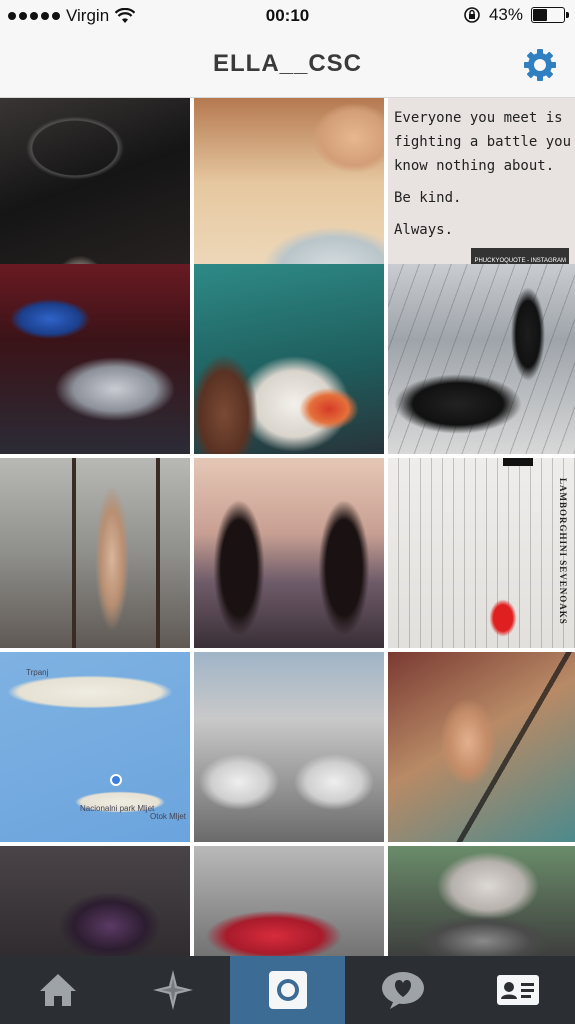 The width and height of the screenshot is (575, 1024). I want to click on profile-card-icon, so click(517, 990).